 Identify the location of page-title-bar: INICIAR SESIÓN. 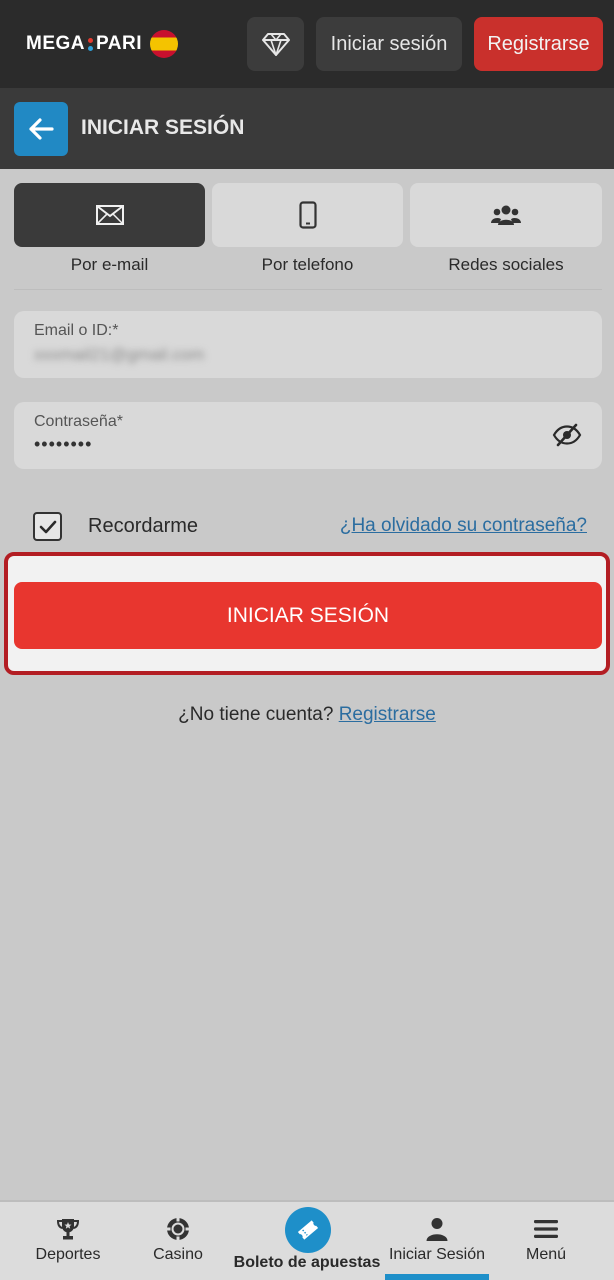
(307, 128).